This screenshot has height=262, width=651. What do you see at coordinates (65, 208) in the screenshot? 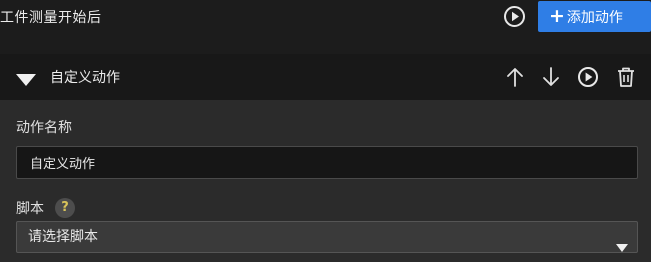
I see `help-icon: ?` at bounding box center [65, 208].